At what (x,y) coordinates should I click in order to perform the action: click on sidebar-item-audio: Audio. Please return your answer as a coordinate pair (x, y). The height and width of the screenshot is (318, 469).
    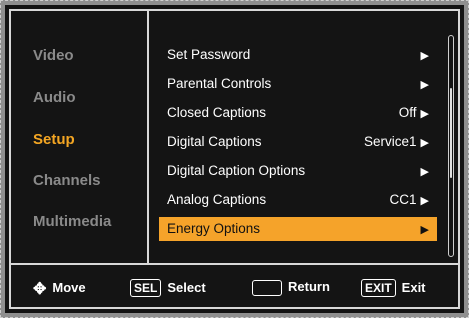
    Looking at the image, I should click on (54, 97).